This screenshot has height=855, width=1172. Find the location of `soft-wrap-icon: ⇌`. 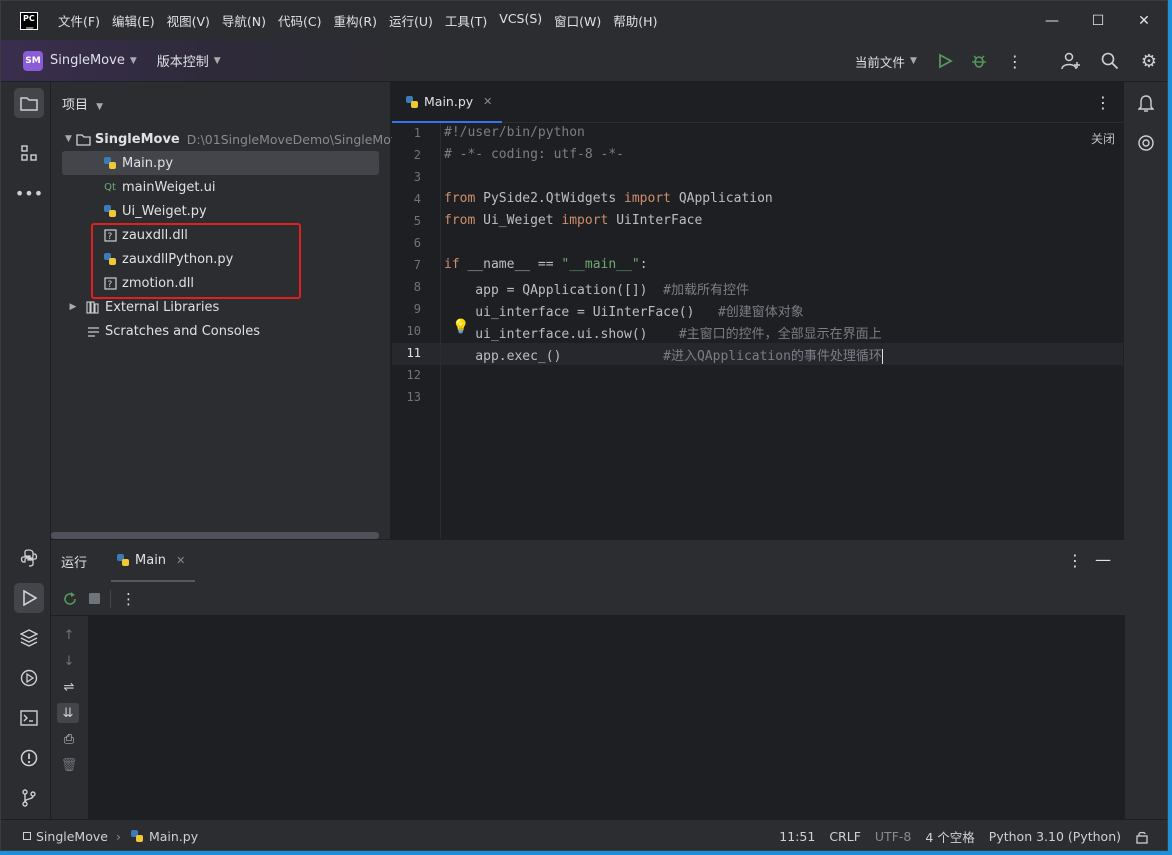

soft-wrap-icon: ⇌ is located at coordinates (69, 687).